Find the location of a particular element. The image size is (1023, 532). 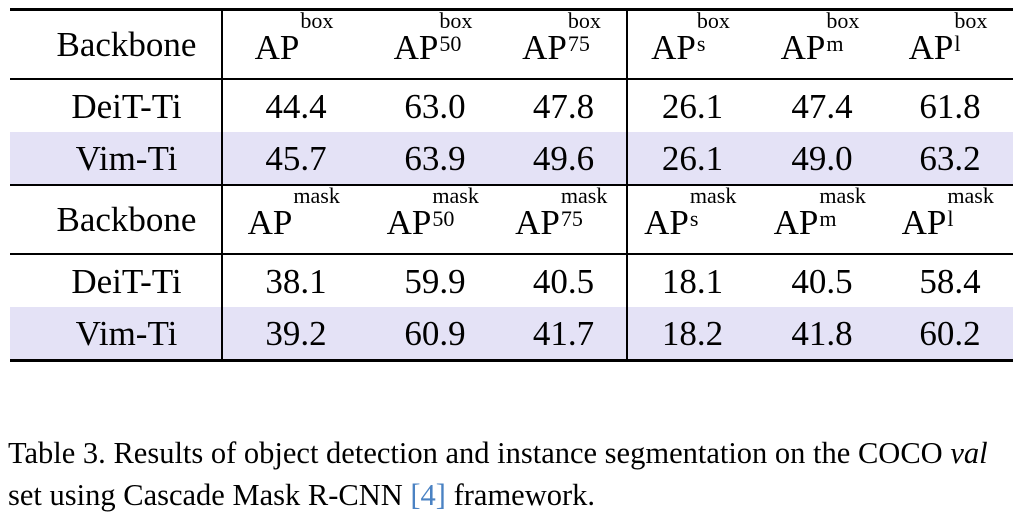

cell-value: 38.1 is located at coordinates (295, 280).